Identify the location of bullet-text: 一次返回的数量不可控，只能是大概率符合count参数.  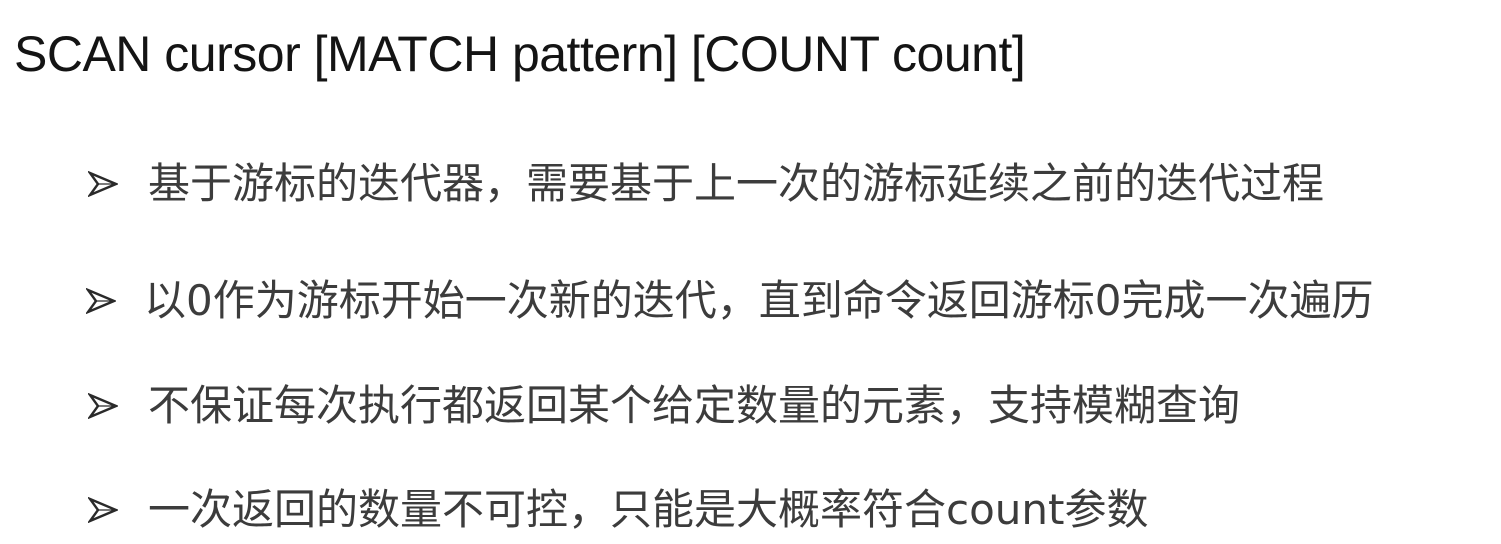
(648, 509).